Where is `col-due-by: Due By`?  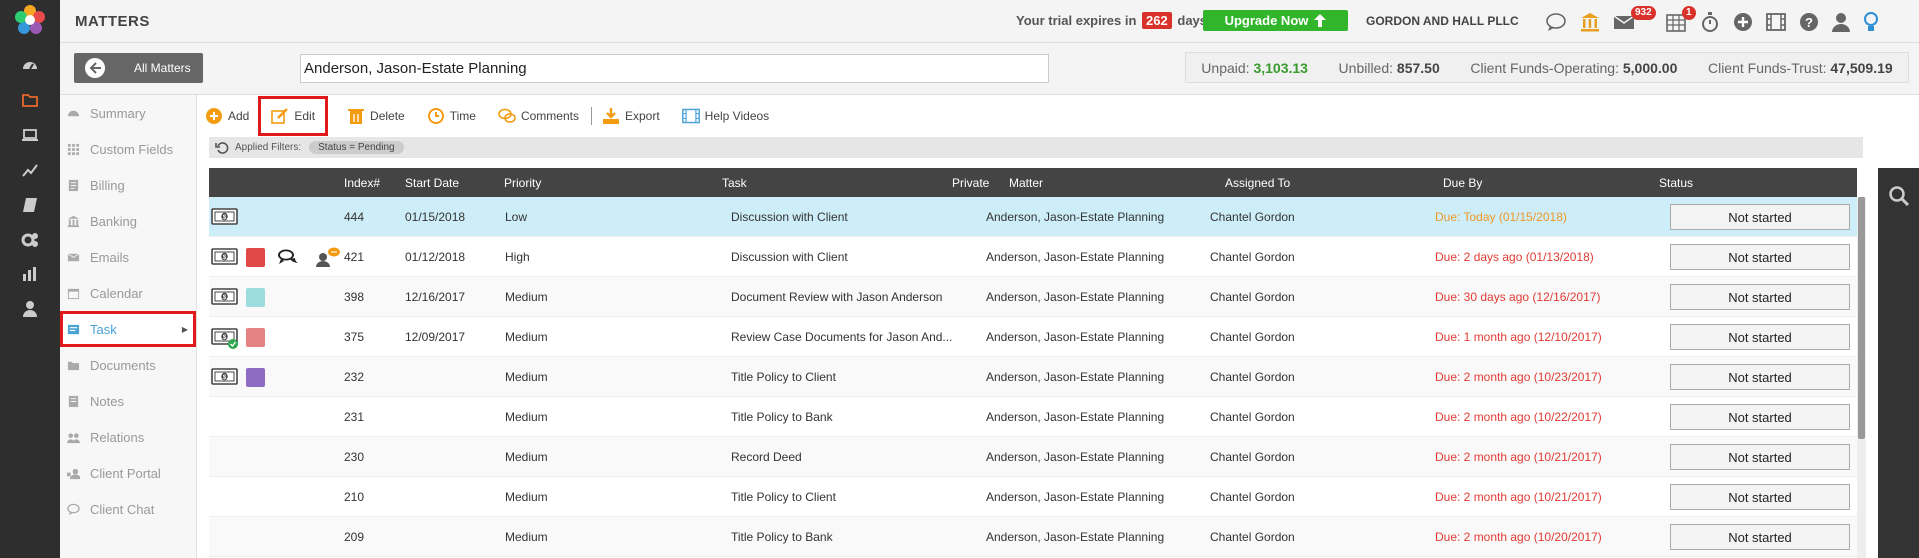 col-due-by: Due By is located at coordinates (1462, 183).